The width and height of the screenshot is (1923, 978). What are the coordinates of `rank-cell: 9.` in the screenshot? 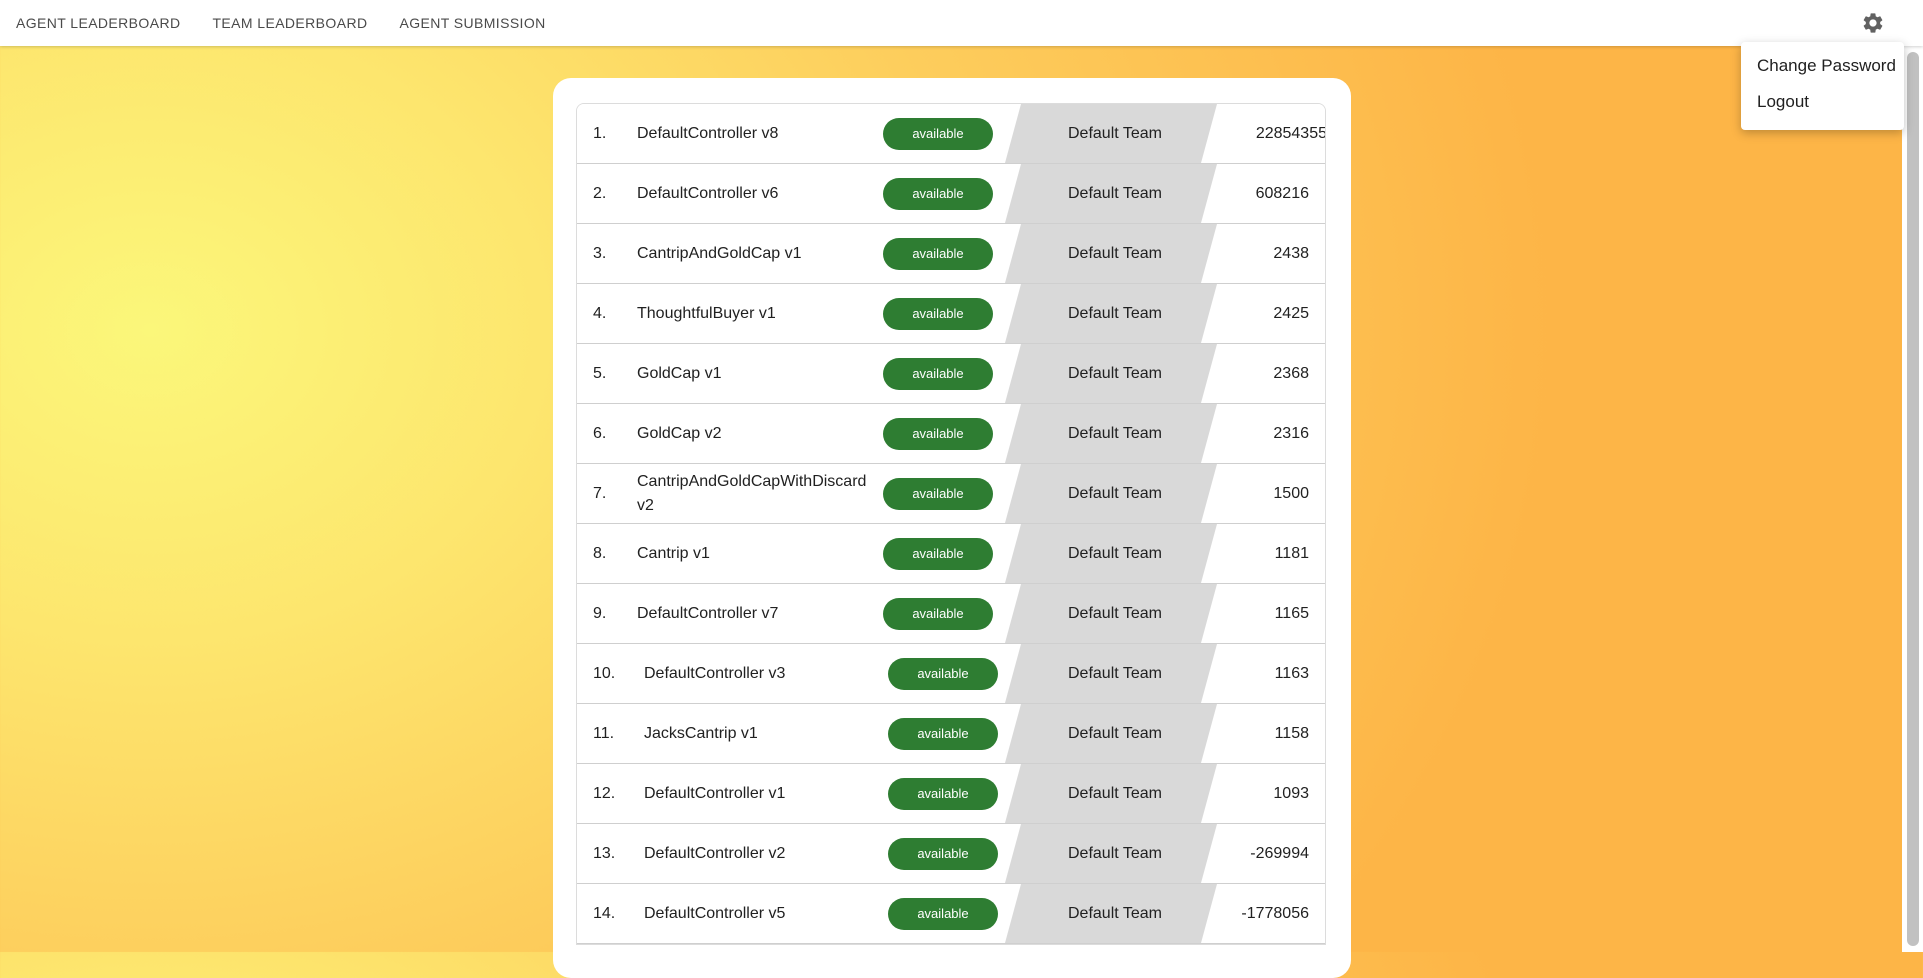 It's located at (600, 613).